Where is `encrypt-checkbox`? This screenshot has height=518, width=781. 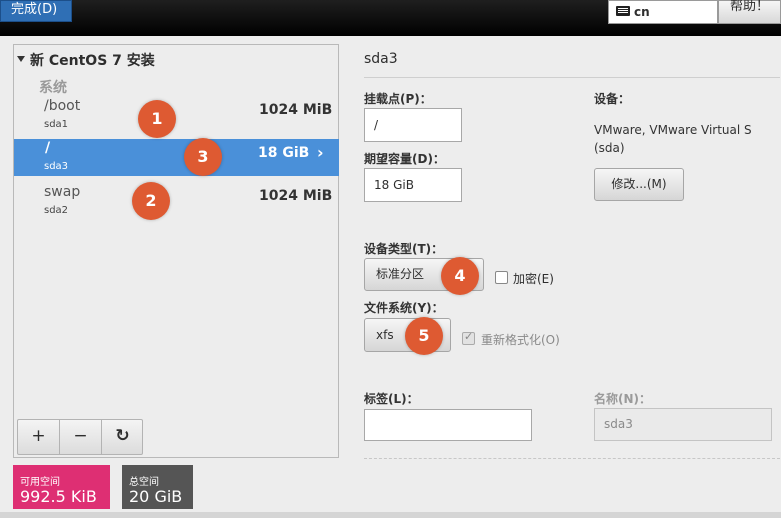
encrypt-checkbox is located at coordinates (501, 277).